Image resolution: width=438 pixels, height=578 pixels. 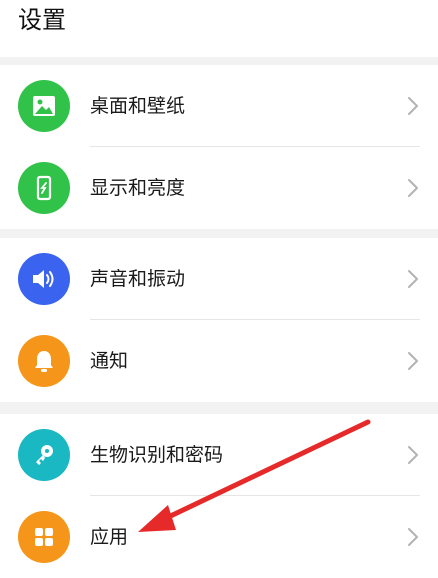 I want to click on settings-item-label: 声音和振动, so click(x=138, y=279).